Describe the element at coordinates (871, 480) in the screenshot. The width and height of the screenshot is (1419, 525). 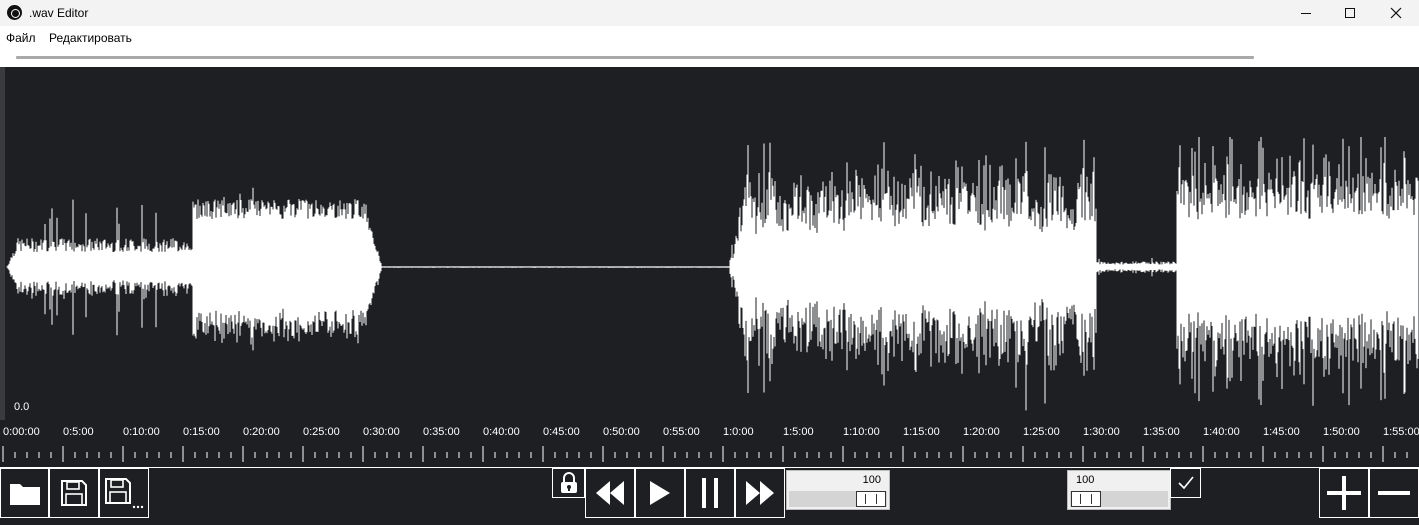
I see `volume-value: 100` at that location.